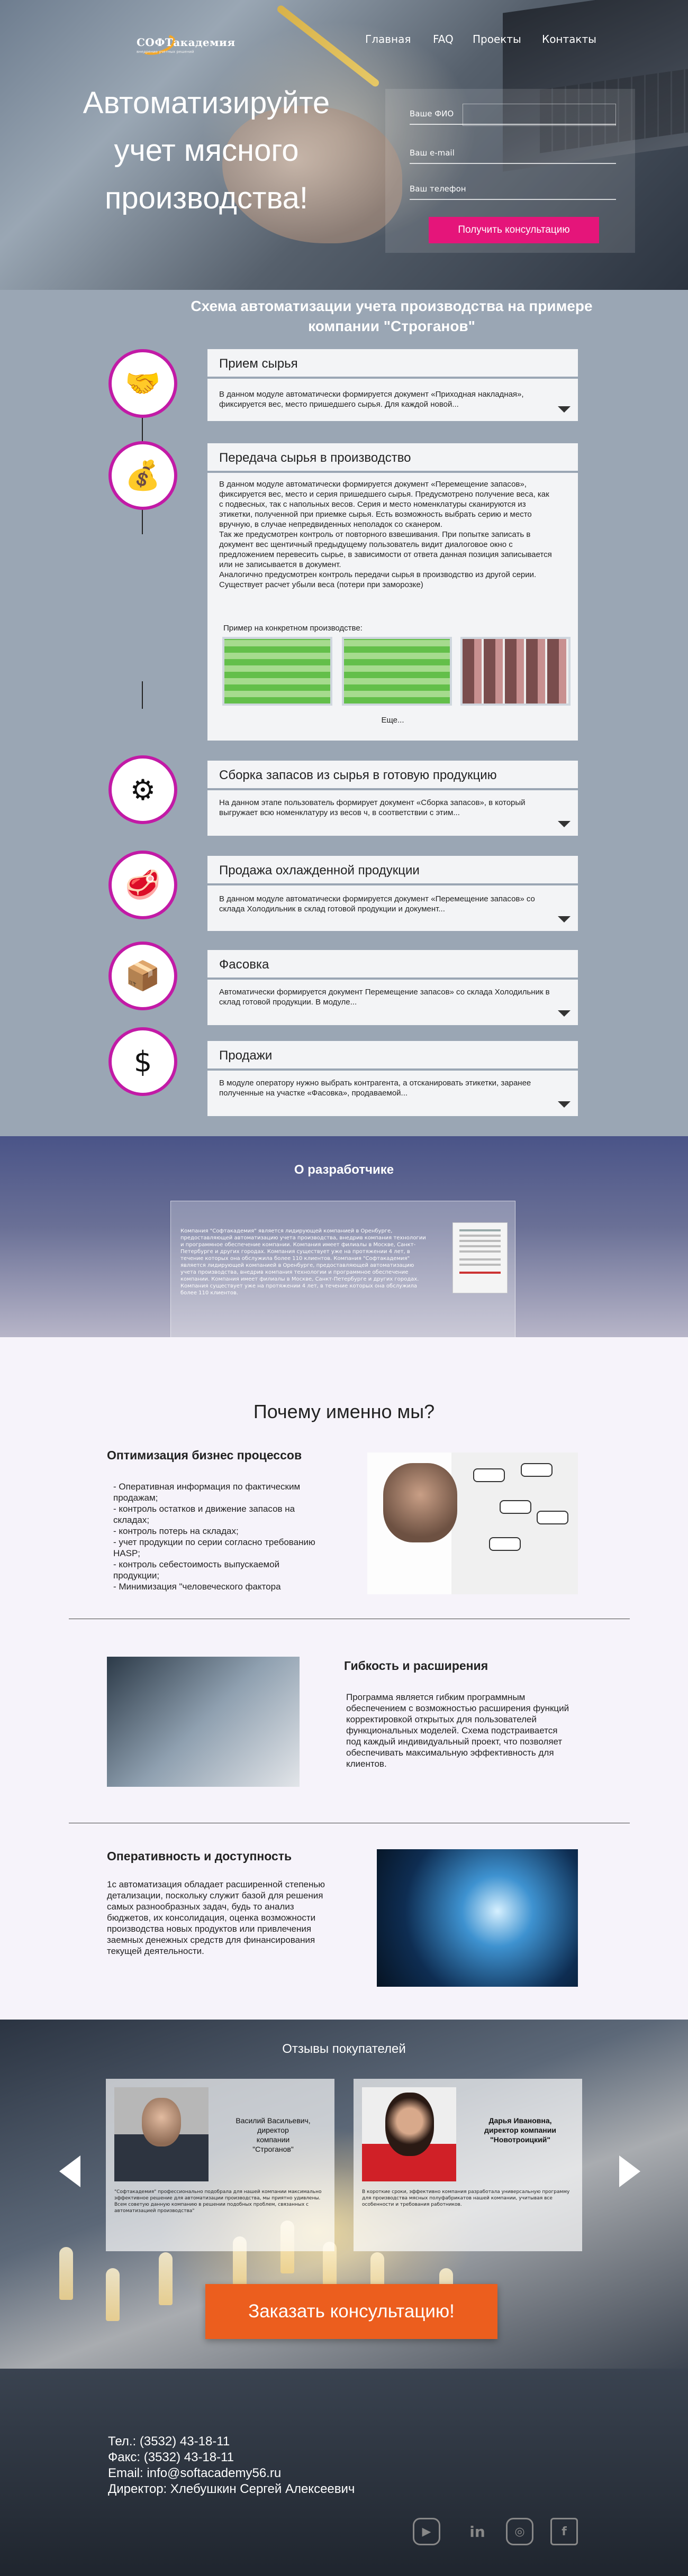 This screenshot has width=688, height=2576. I want to click on name-field: Ваше ФИО, so click(513, 115).